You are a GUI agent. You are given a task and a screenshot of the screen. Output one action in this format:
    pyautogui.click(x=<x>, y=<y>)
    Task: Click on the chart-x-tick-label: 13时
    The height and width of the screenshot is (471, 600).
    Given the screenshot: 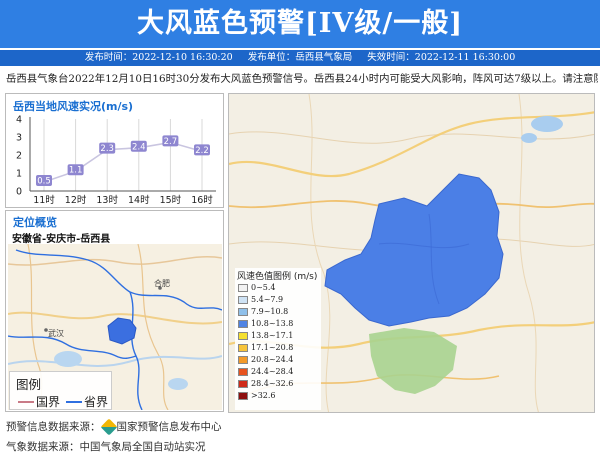 What is the action you would take?
    pyautogui.click(x=107, y=200)
    